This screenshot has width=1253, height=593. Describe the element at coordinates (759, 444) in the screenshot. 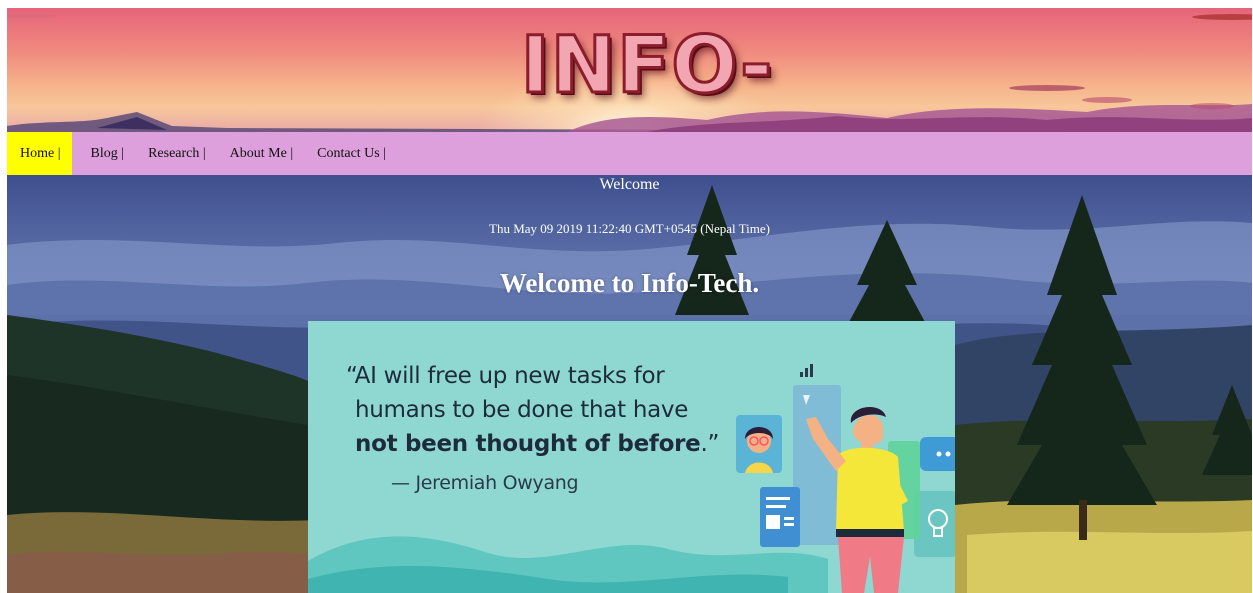

I see `avatar-icon` at that location.